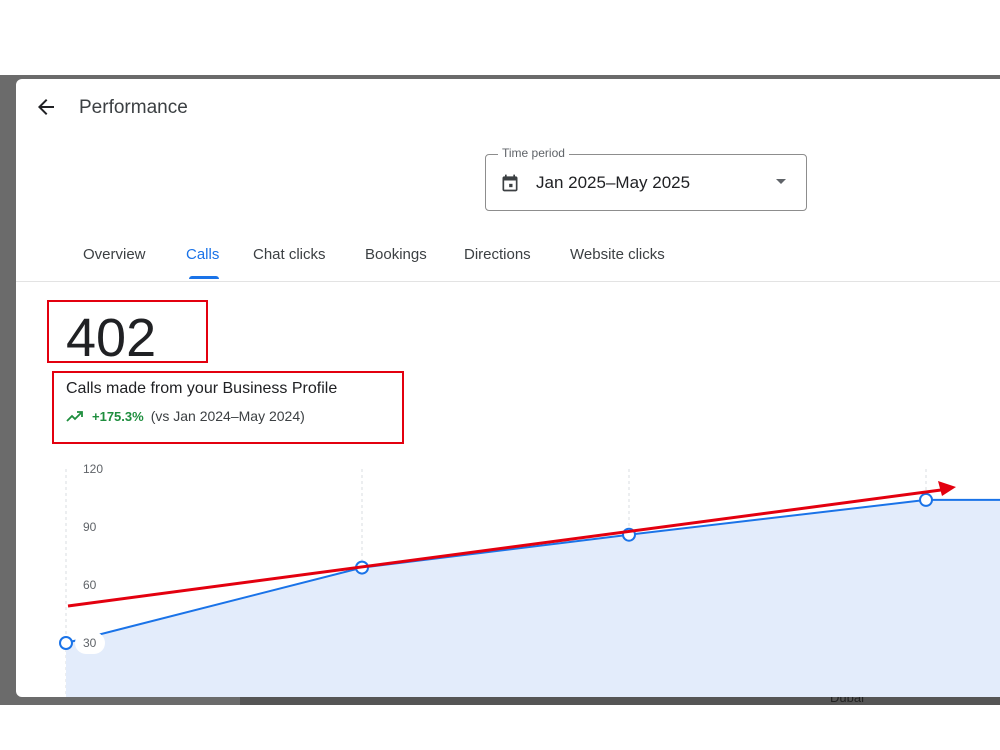 The image size is (1000, 750). I want to click on arrow-back-icon, so click(46, 107).